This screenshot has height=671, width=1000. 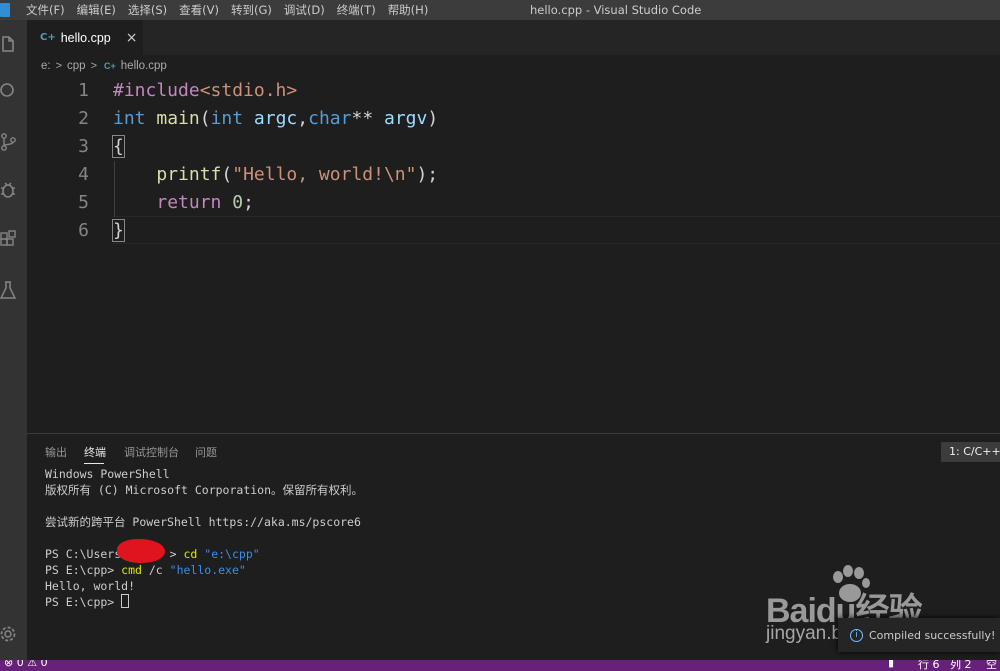 What do you see at coordinates (94, 66) in the screenshot?
I see `chevron-right-icon: >` at bounding box center [94, 66].